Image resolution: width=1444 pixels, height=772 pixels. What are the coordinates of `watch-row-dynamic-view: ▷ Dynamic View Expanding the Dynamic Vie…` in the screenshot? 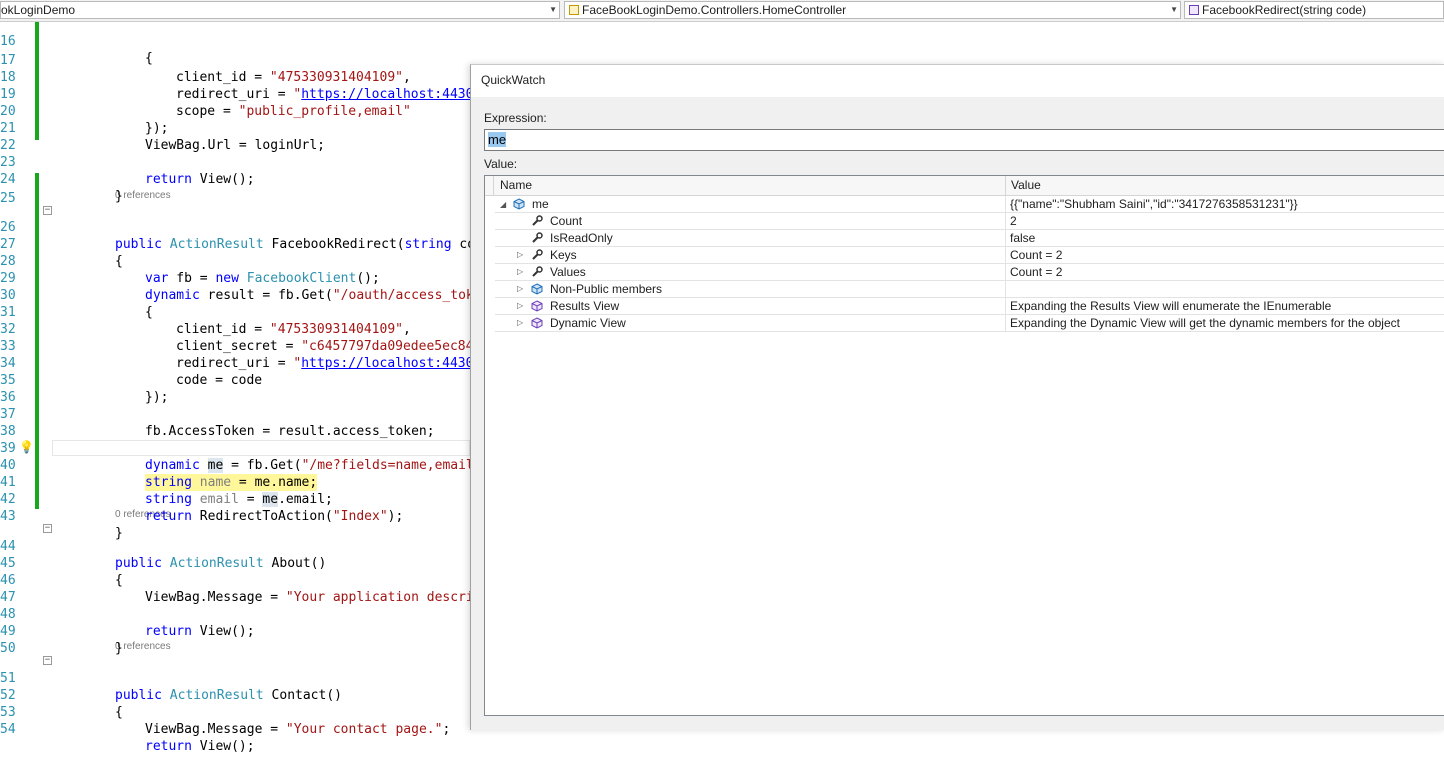 It's located at (969, 323).